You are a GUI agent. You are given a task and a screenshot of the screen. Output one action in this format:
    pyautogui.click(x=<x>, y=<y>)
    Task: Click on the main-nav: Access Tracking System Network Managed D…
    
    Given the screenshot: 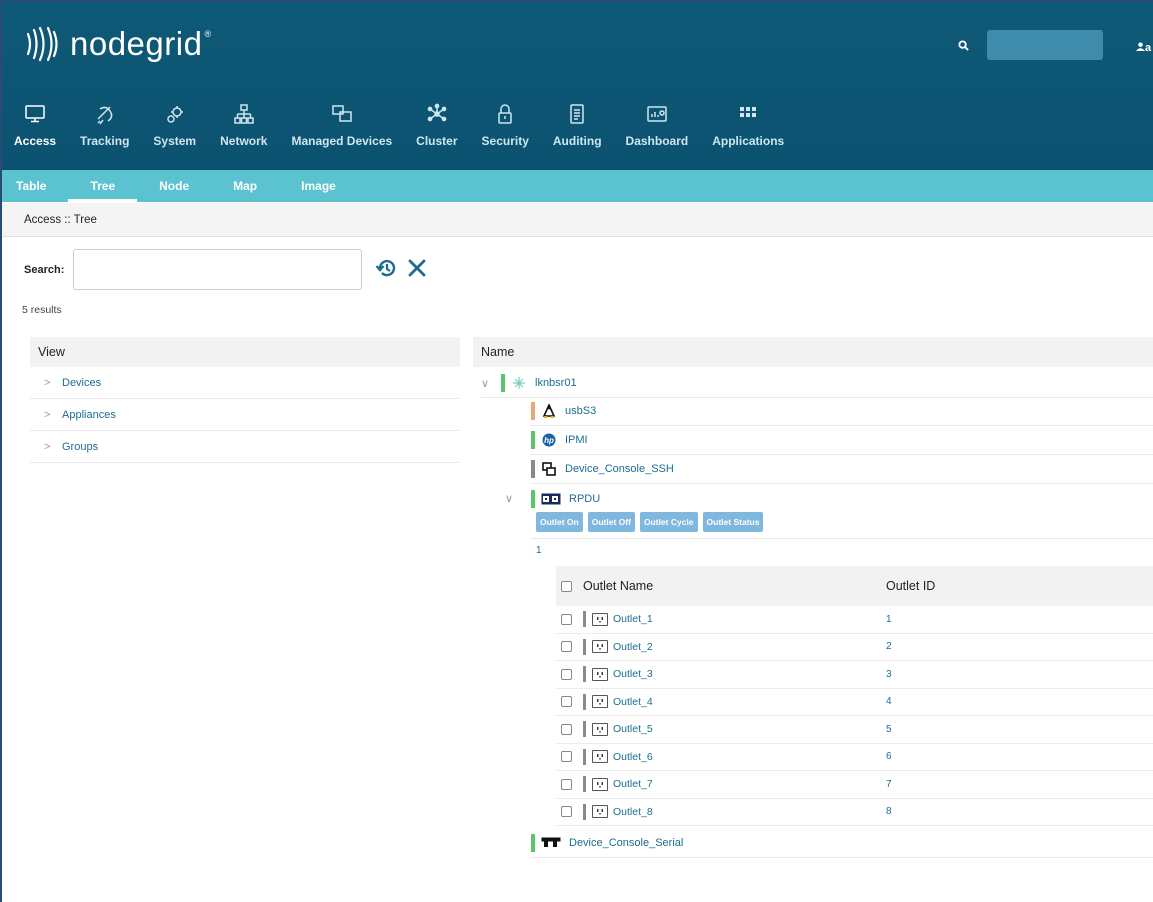 What is the action you would take?
    pyautogui.click(x=399, y=132)
    